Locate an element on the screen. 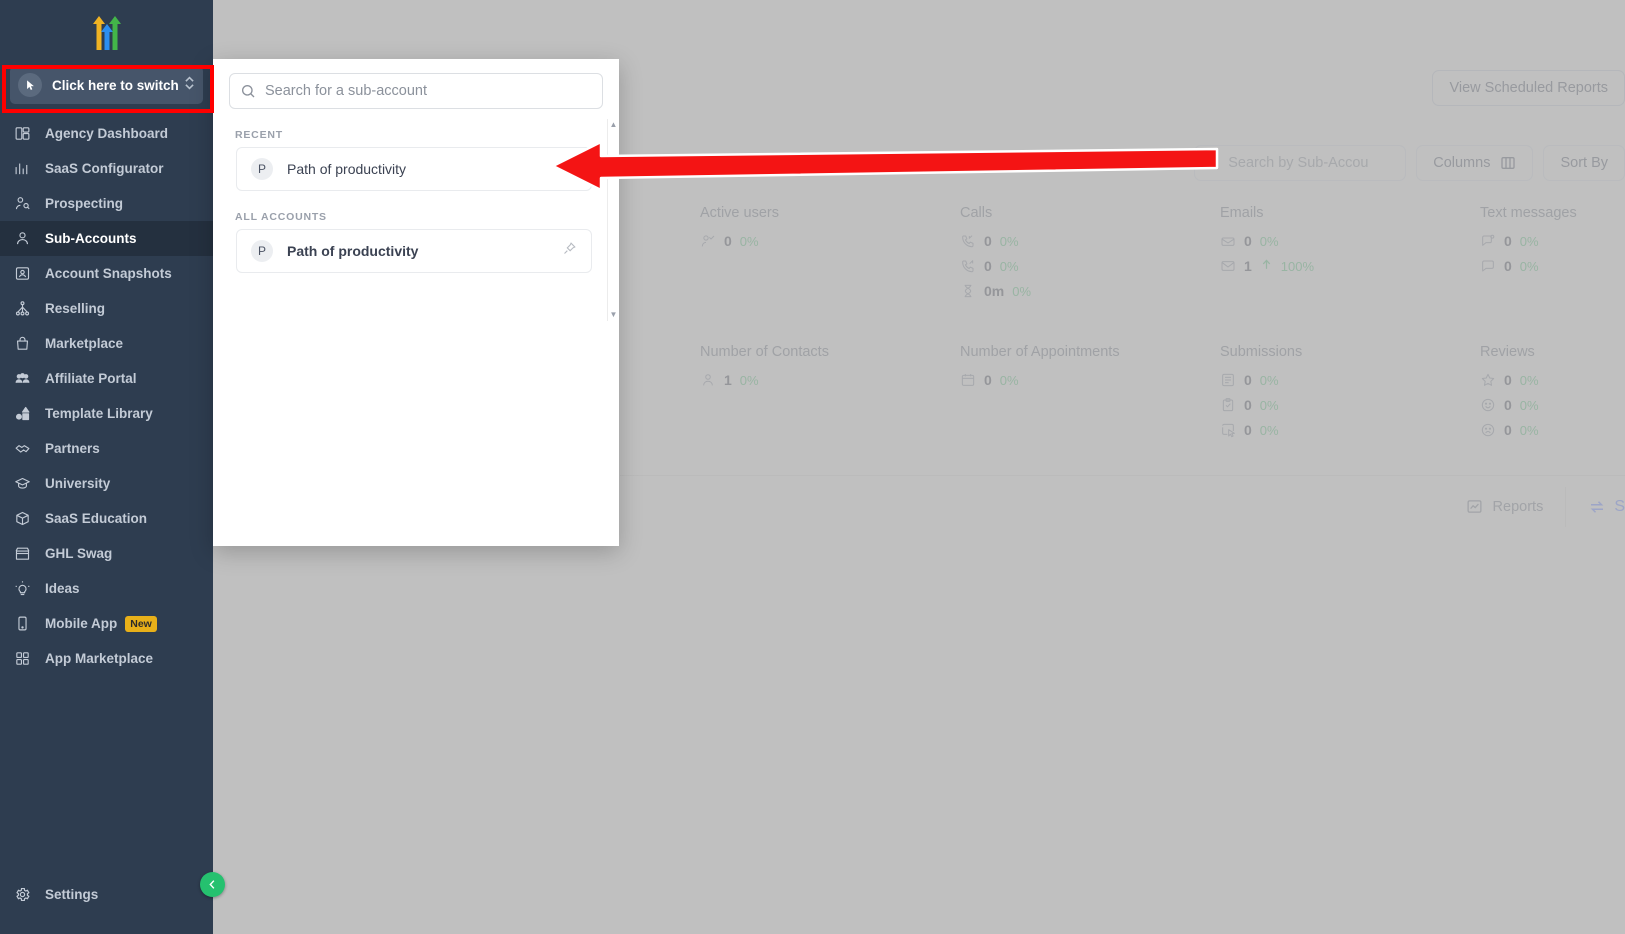  sidebar-item-label: Account Snapshots is located at coordinates (108, 273).